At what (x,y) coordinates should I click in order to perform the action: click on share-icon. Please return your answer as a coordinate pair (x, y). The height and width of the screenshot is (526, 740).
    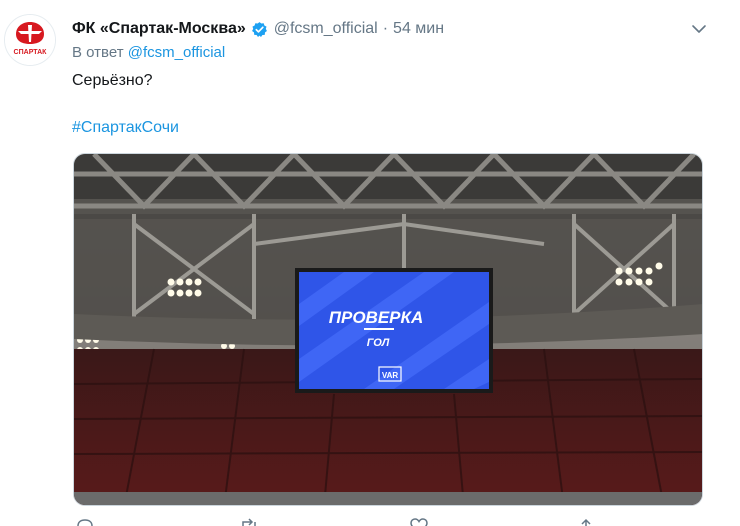
    Looking at the image, I should click on (586, 522).